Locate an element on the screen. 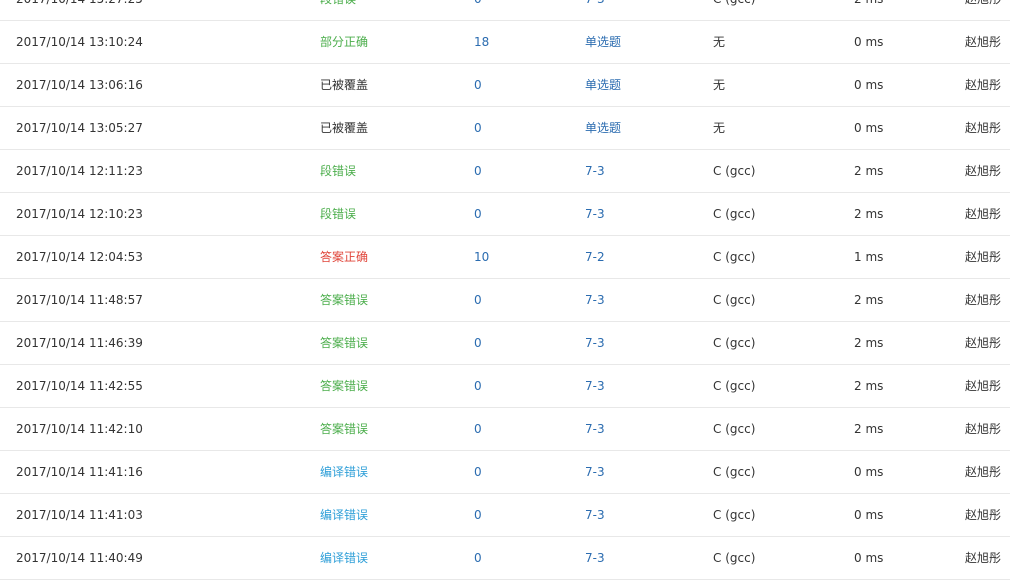 The image size is (1010, 580). table-row: 2017/10/14 13:10:24 部分正确 18 单选题 无 0 ms 赵旭彤 is located at coordinates (505, 42).